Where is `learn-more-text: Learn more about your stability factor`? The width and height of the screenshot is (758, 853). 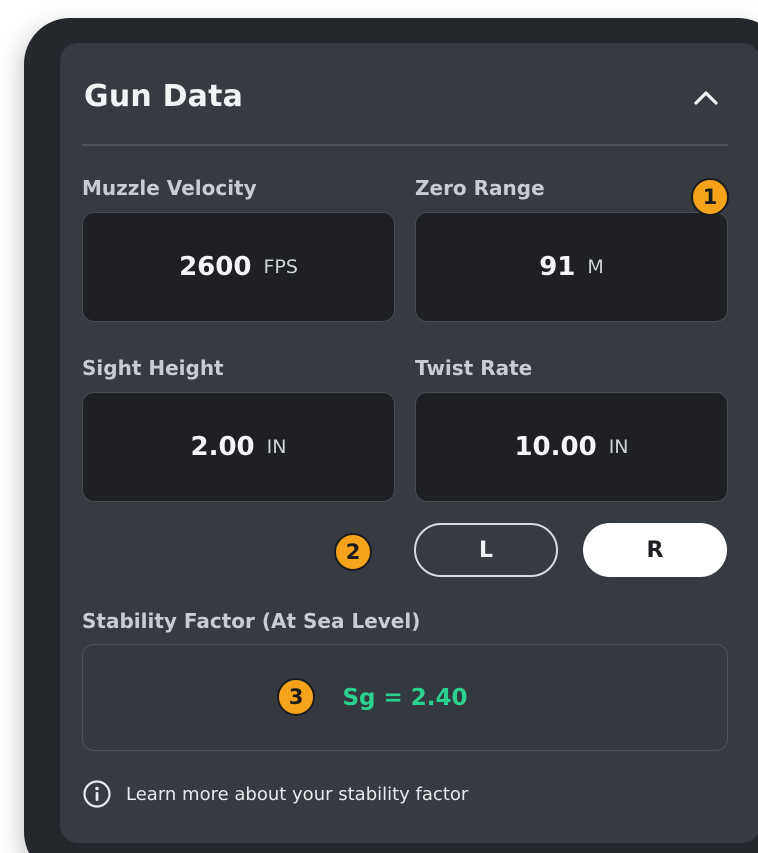 learn-more-text: Learn more about your stability factor is located at coordinates (297, 794).